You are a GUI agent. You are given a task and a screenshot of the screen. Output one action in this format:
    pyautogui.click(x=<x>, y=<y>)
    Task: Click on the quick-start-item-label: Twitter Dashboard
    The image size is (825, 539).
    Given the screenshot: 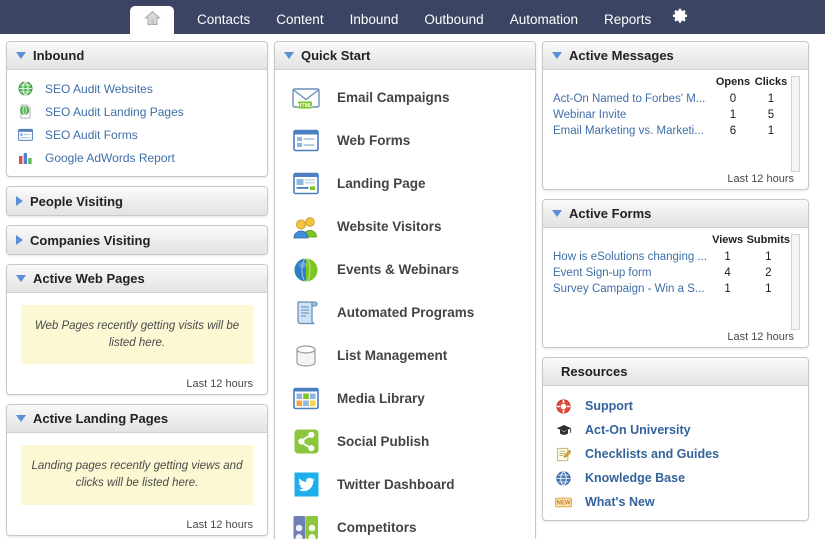 What is the action you would take?
    pyautogui.click(x=396, y=484)
    